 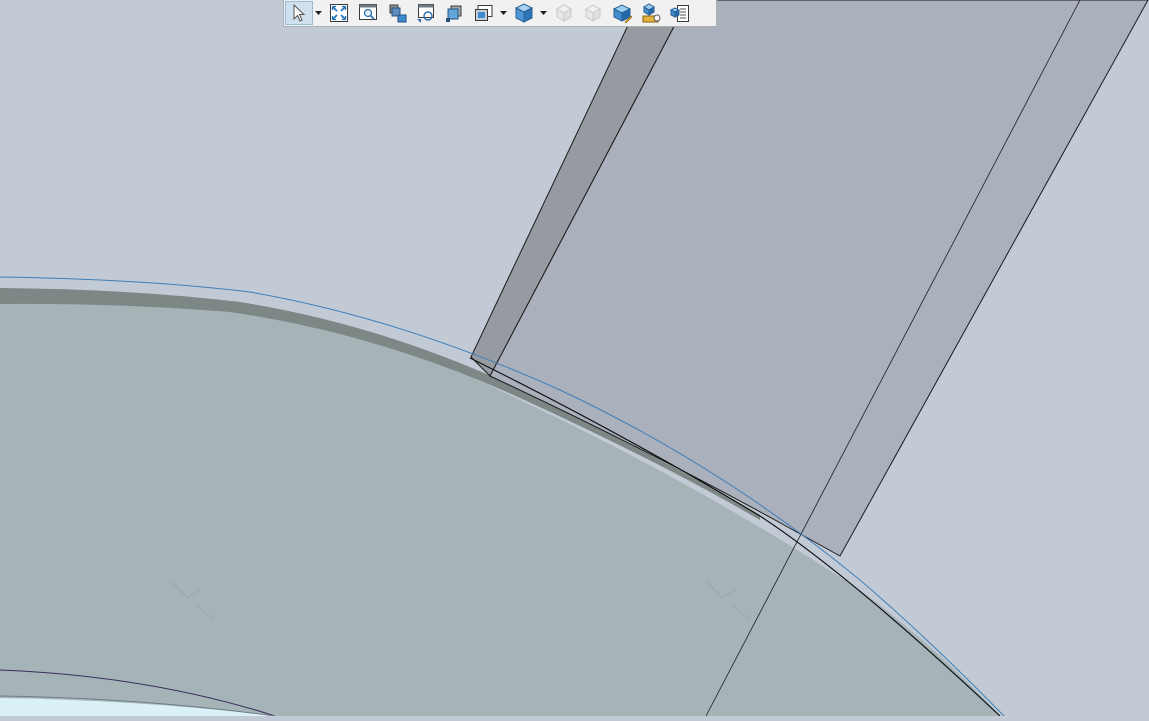 I want to click on edit-appearance-icon, so click(x=593, y=13).